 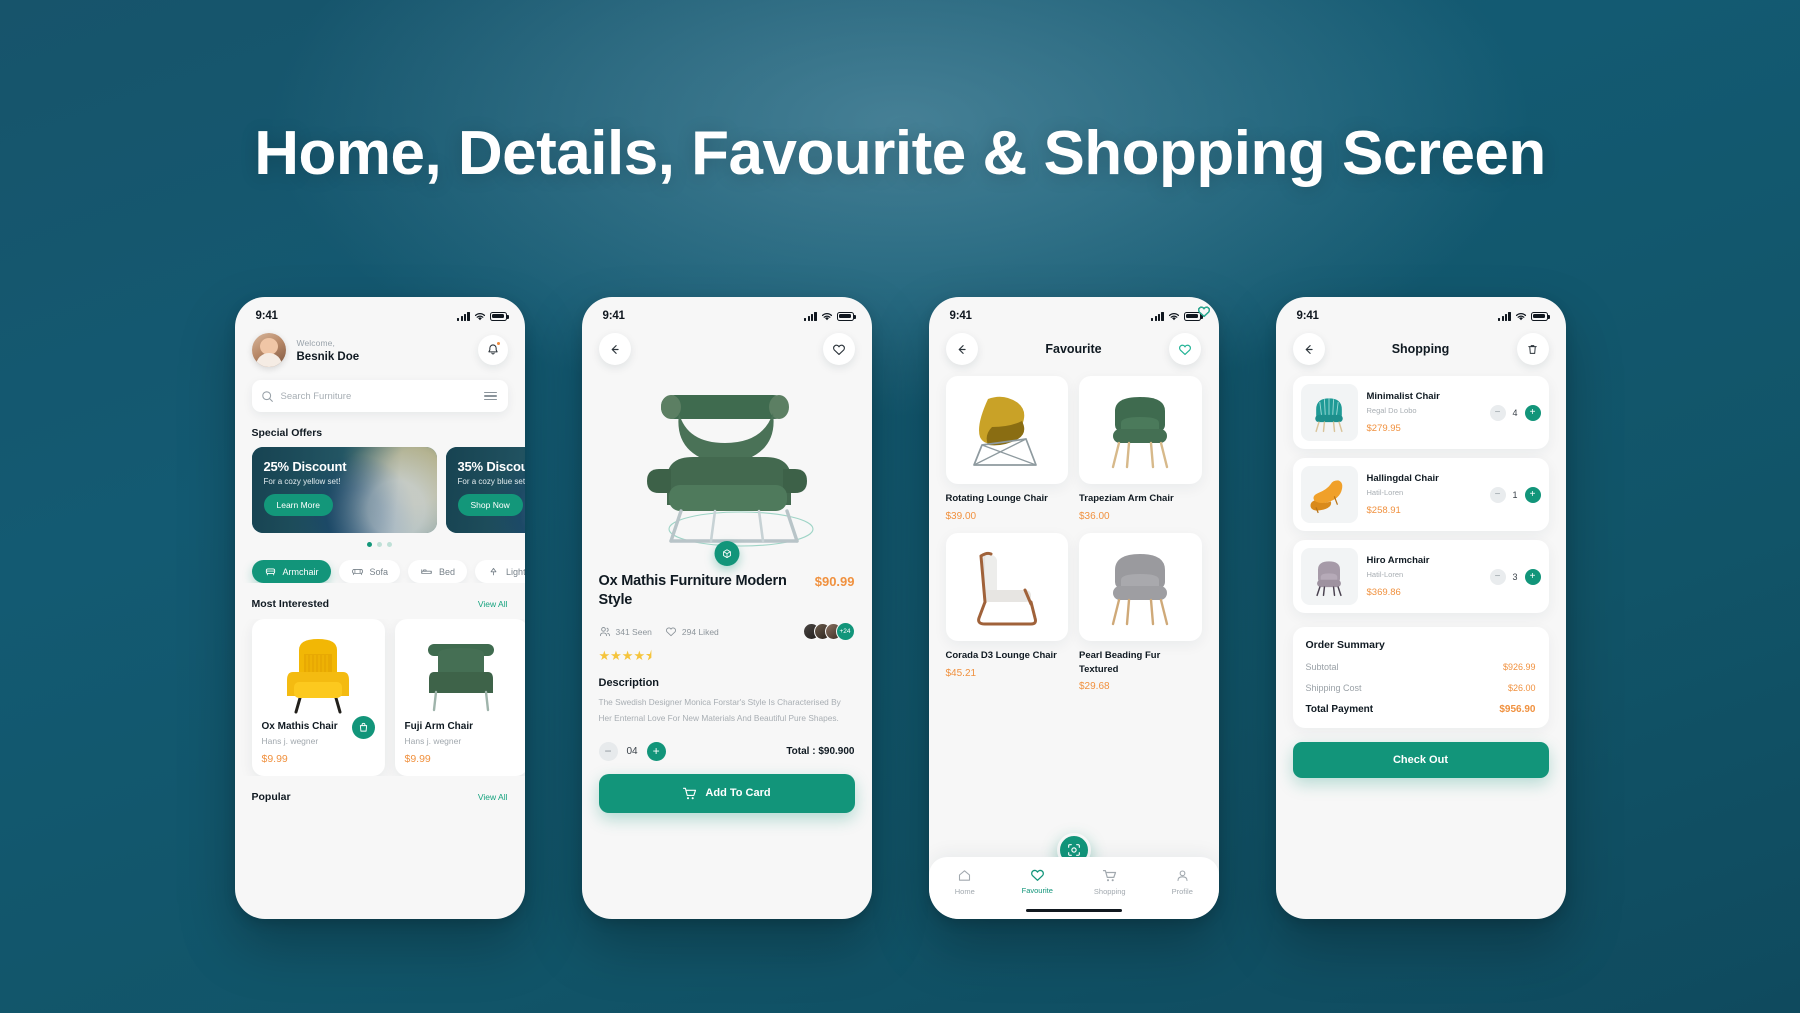 I want to click on search-bar, so click(x=379, y=396).